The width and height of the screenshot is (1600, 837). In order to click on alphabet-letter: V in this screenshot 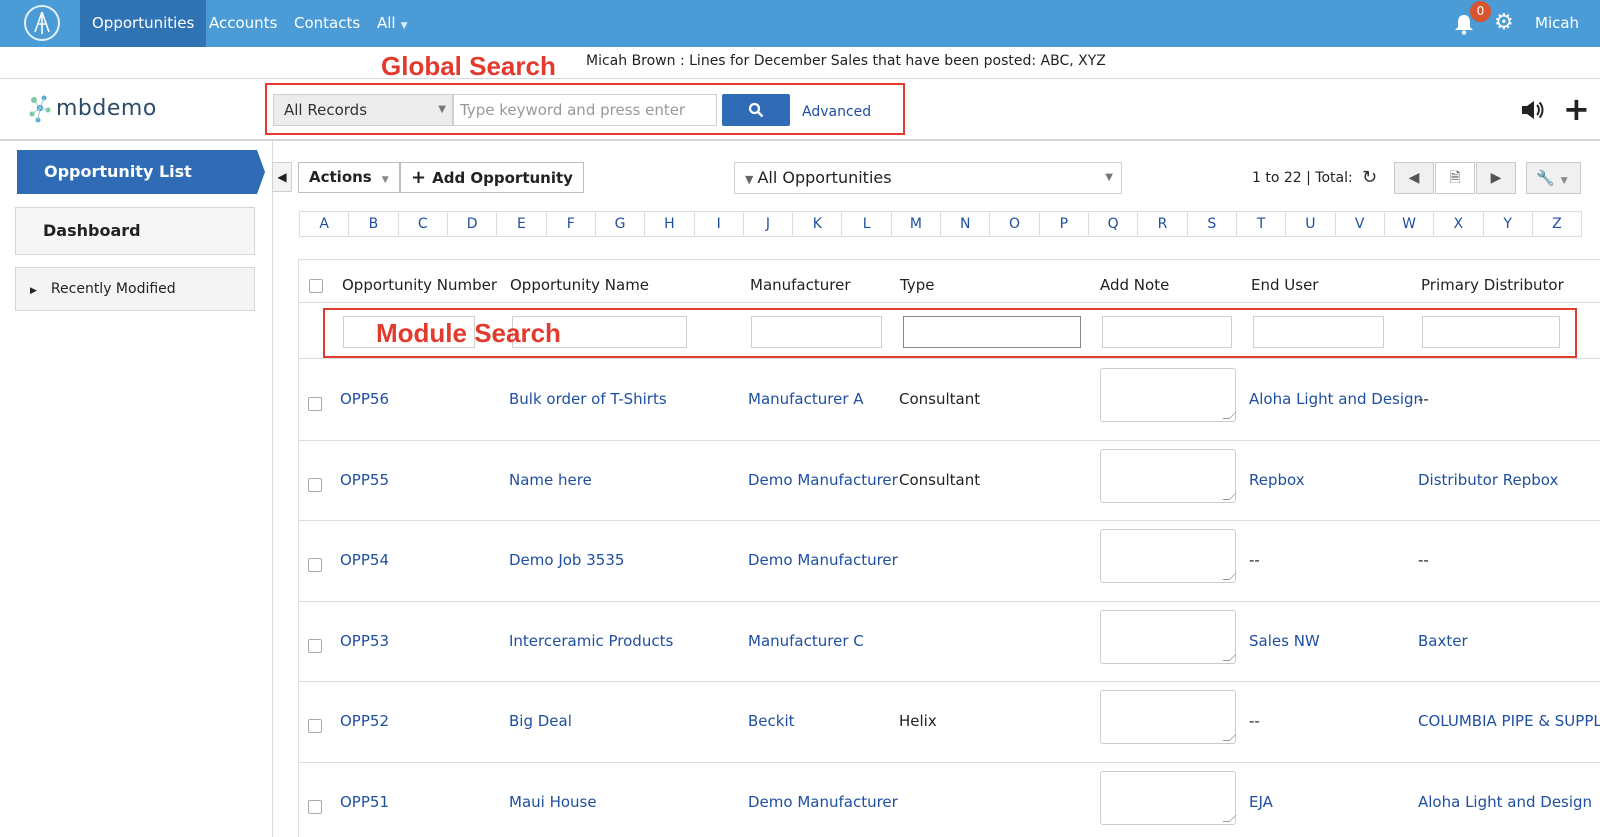, I will do `click(1360, 224)`.